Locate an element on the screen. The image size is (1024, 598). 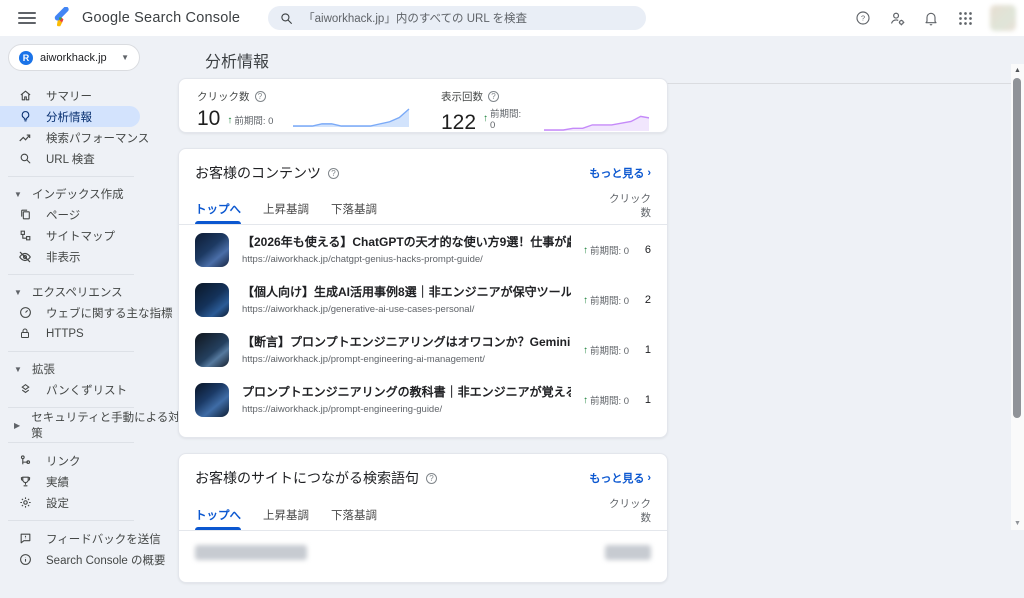
scroll-down-arrow: ▼ is located at coordinates (1017, 523).